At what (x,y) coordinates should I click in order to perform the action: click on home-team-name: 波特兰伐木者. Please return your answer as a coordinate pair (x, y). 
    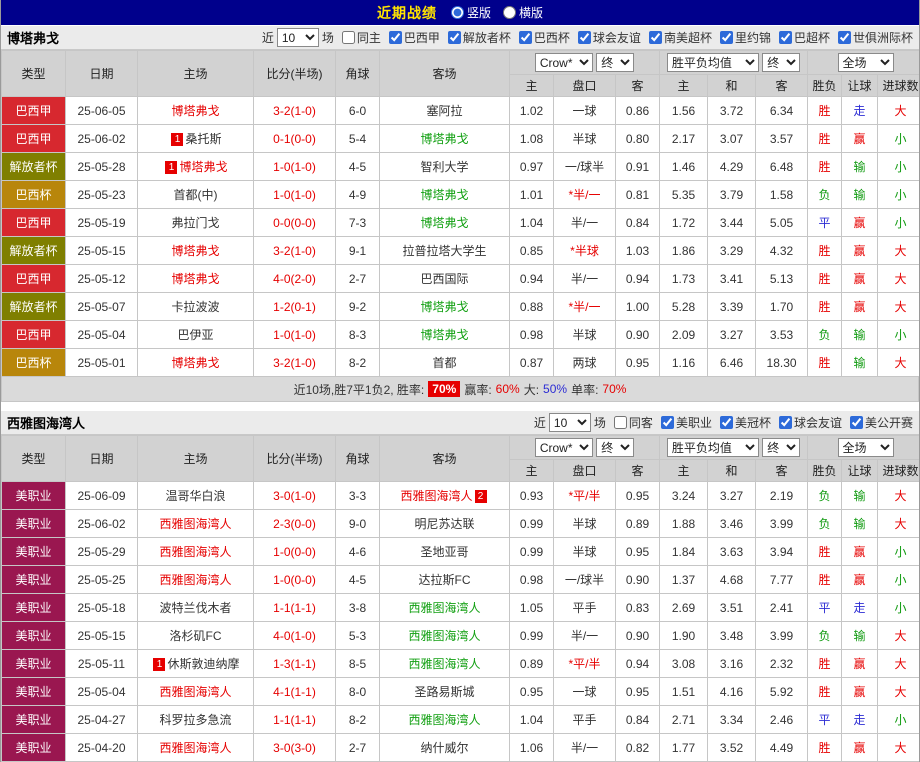
    Looking at the image, I should click on (195, 608).